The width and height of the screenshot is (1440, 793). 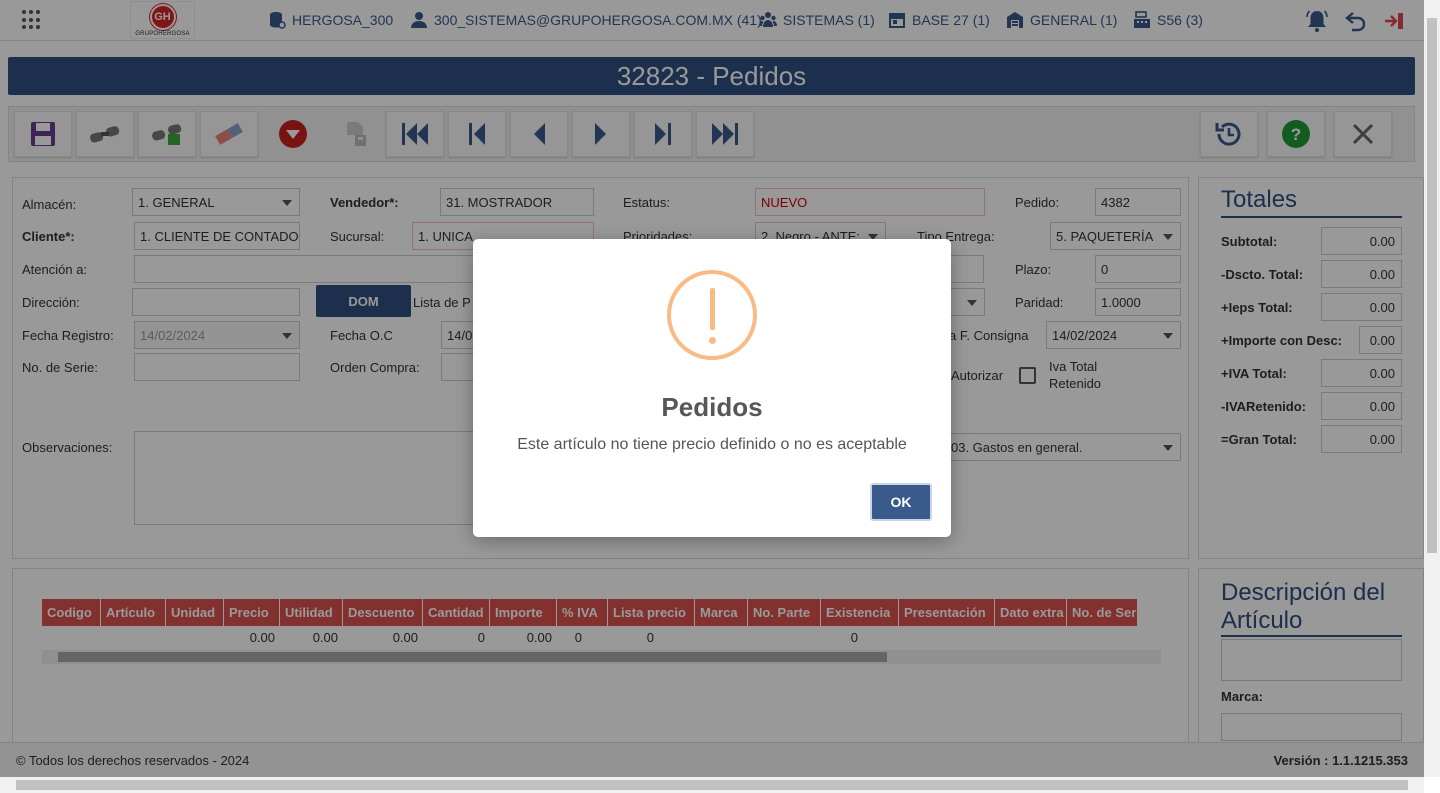 What do you see at coordinates (712, 315) in the screenshot?
I see `warning-icon` at bounding box center [712, 315].